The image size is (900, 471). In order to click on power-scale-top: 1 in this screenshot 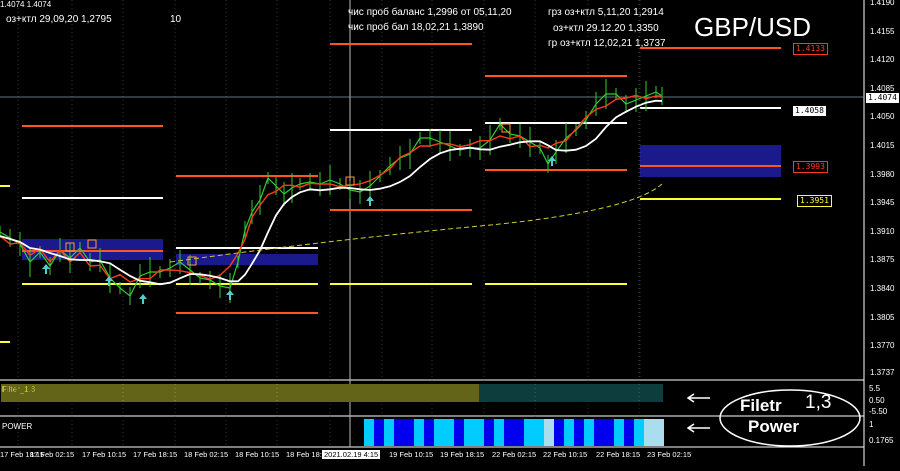, I will do `click(871, 424)`.